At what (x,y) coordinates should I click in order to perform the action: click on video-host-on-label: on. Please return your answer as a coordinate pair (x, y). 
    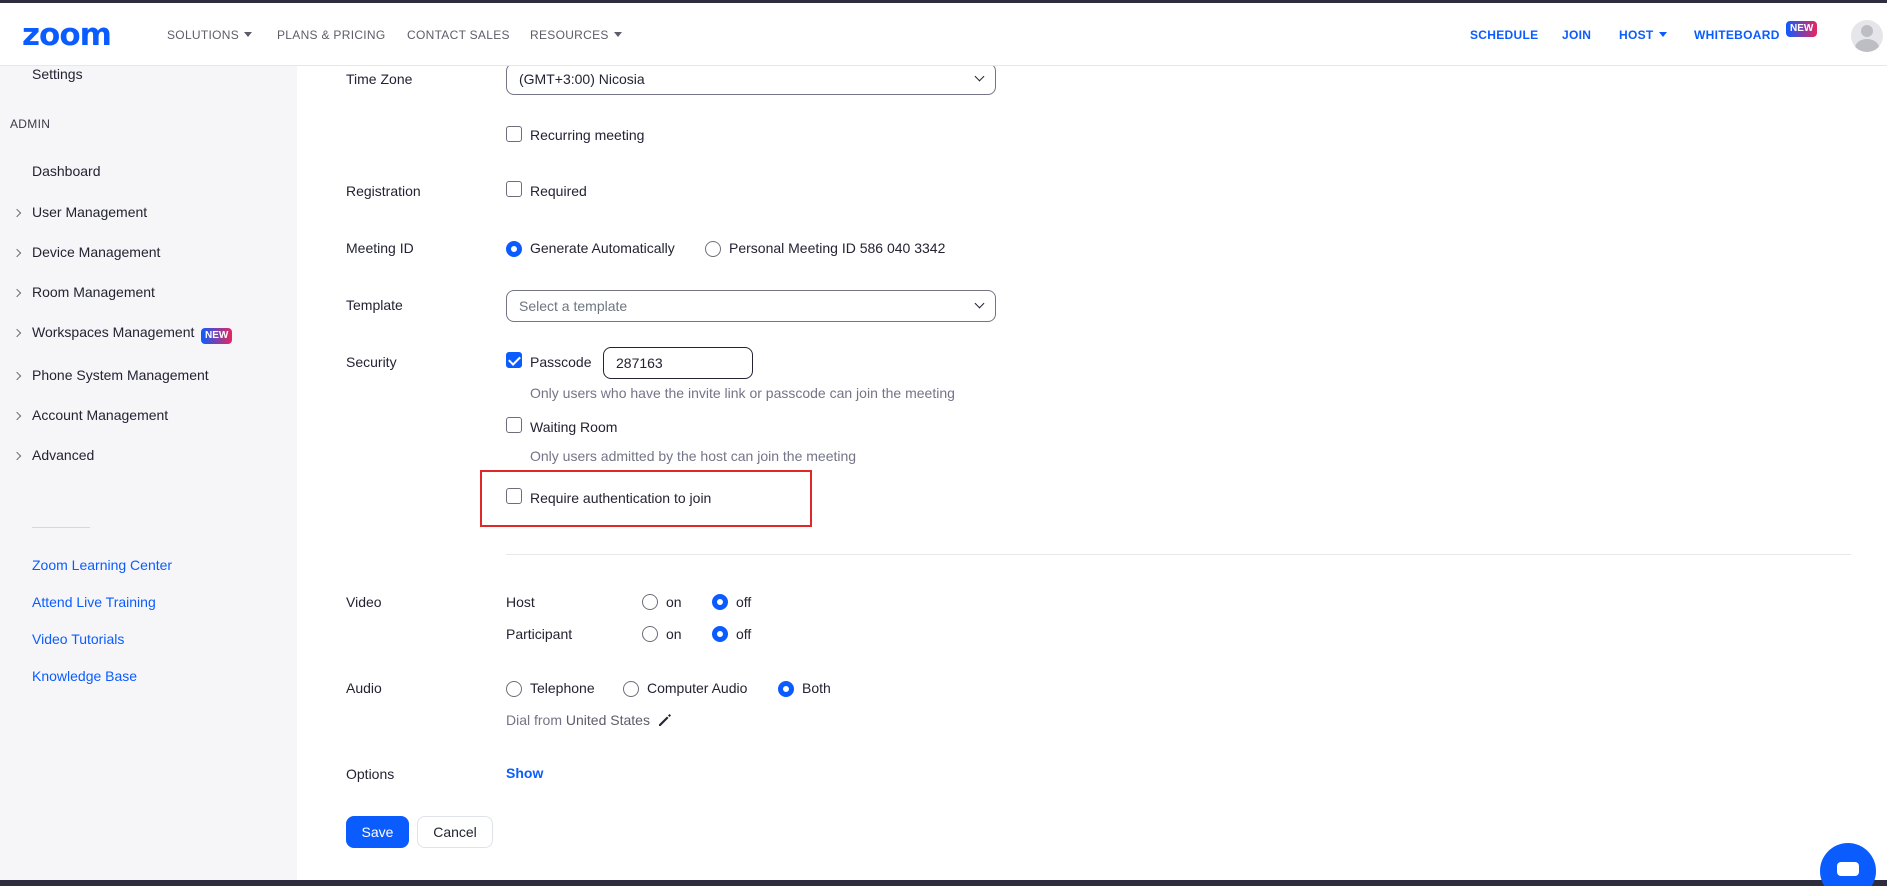
    Looking at the image, I should click on (674, 602).